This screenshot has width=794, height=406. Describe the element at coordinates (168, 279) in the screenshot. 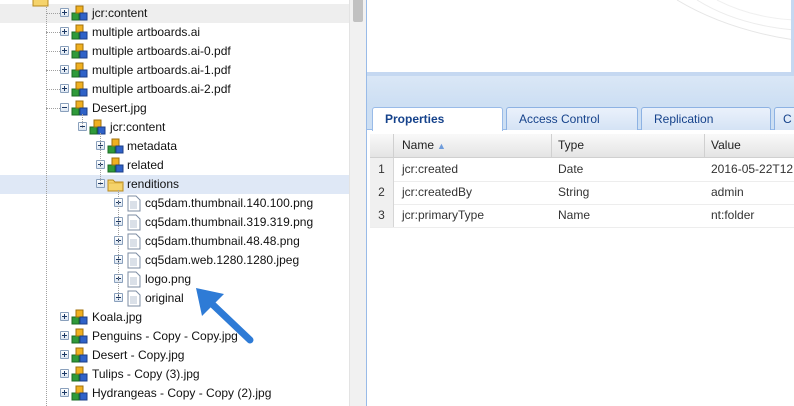

I see `tree-node-label: logo.png` at that location.